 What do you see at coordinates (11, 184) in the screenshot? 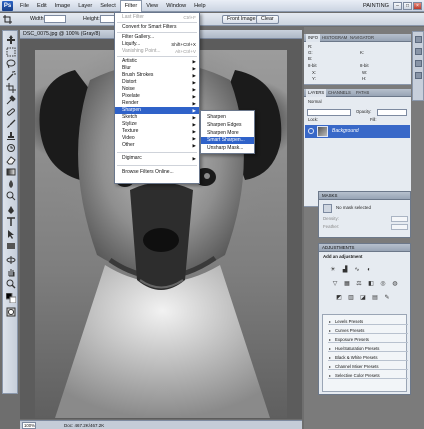
I see `blur-tool-icon` at bounding box center [11, 184].